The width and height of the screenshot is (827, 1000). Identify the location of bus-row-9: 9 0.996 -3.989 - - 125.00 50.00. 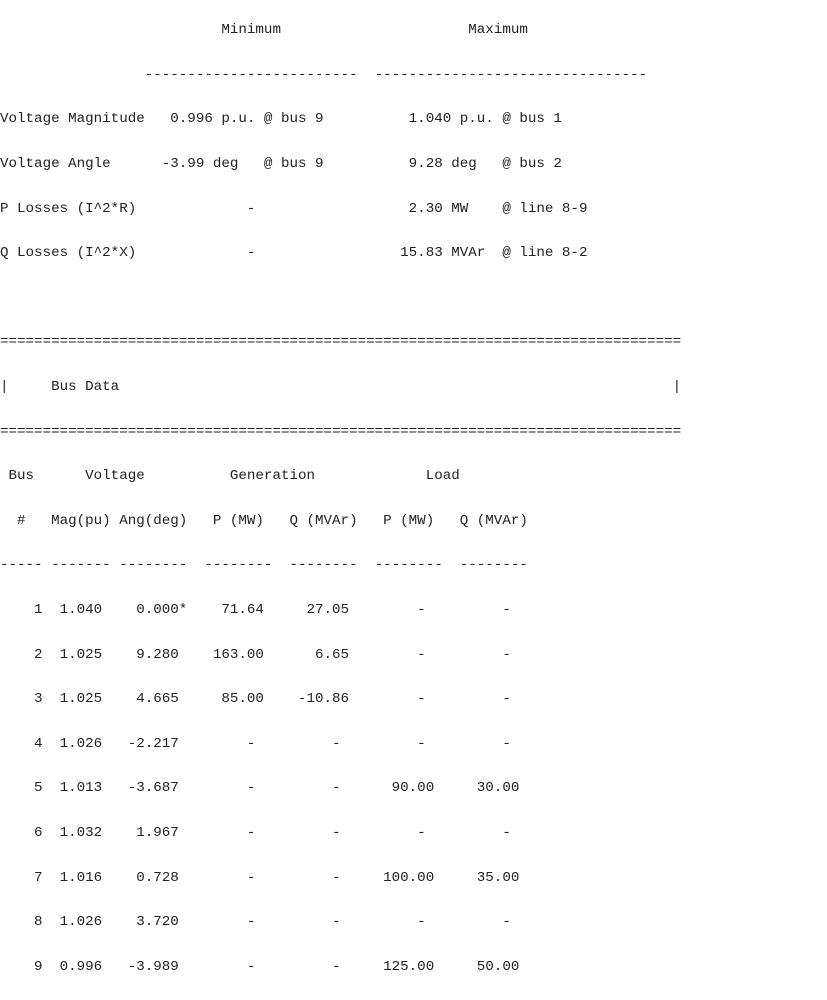
(260, 966).